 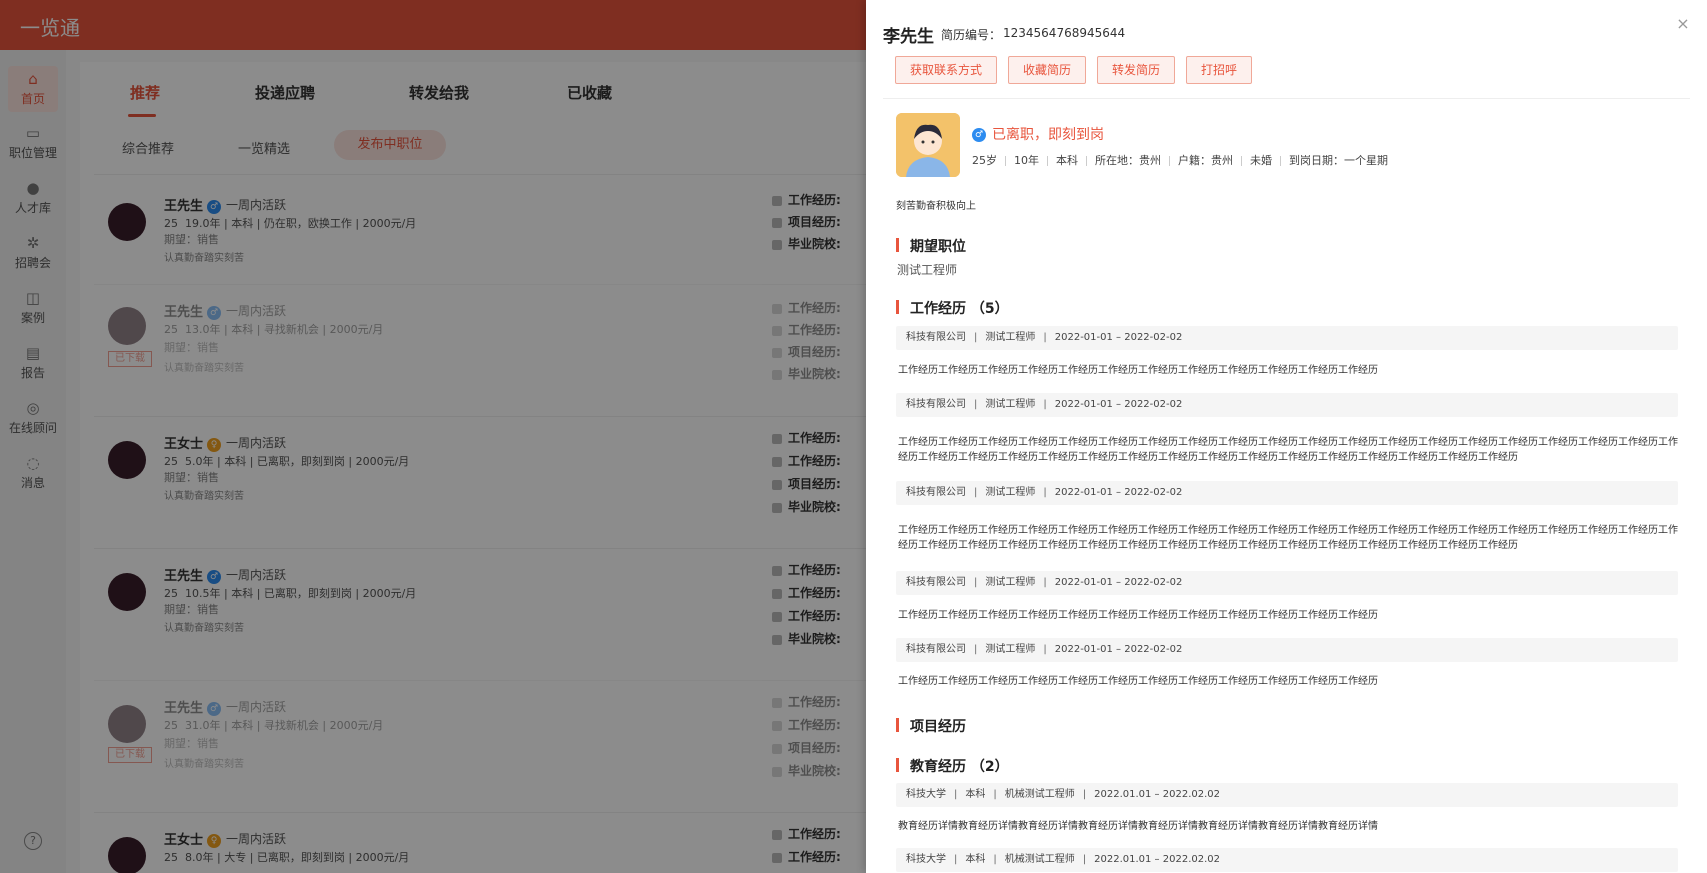 I want to click on info-experience: 10年, so click(x=1026, y=160).